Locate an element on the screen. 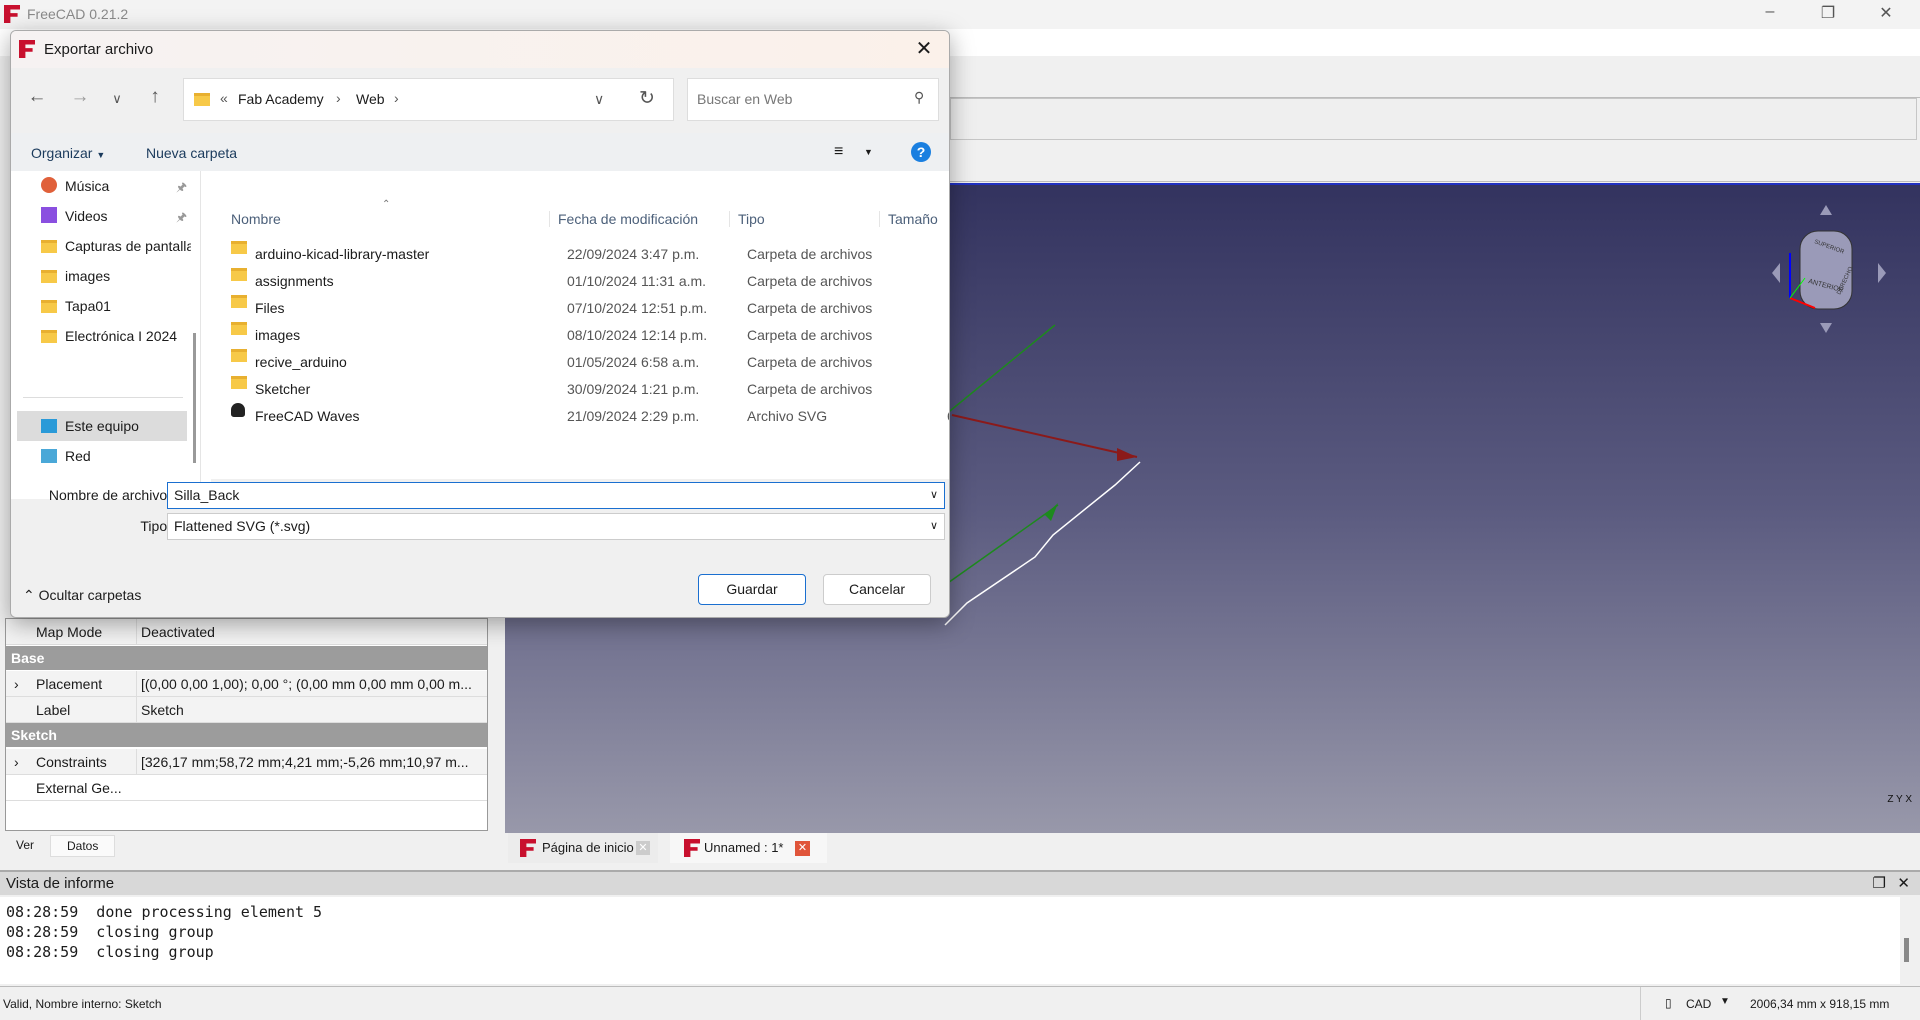 This screenshot has width=1920, height=1020. column-header-name: Nombre is located at coordinates (256, 219).